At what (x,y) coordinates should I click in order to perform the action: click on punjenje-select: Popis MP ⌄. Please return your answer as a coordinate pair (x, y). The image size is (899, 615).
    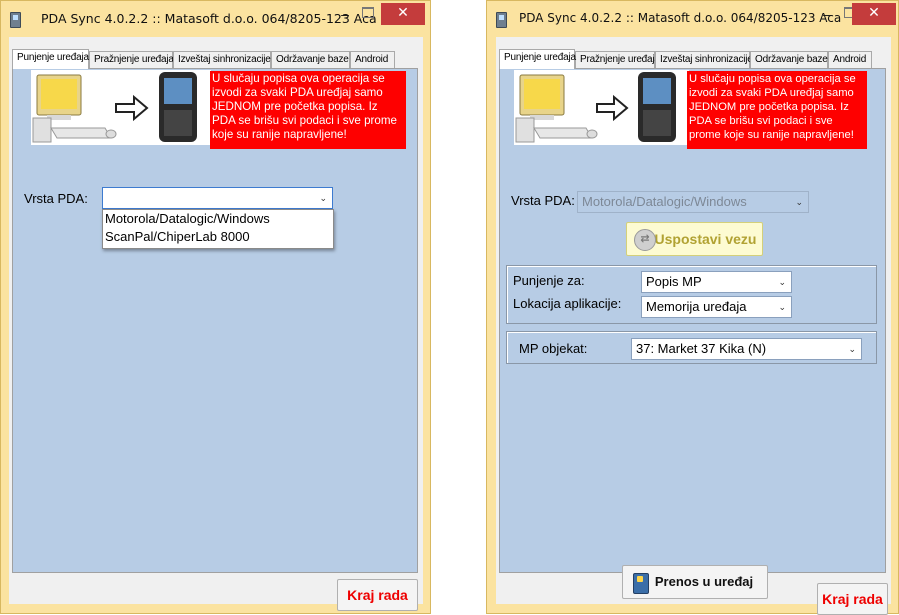
    Looking at the image, I should click on (716, 282).